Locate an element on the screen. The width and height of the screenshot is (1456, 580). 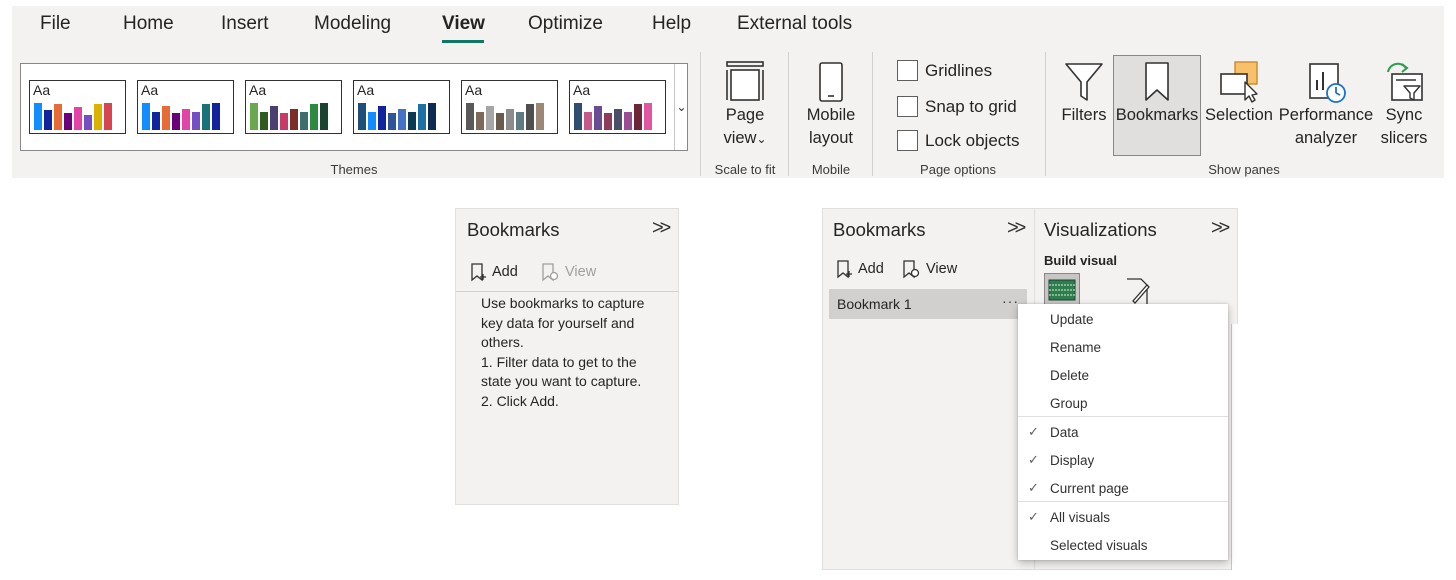
view-bookmark-icon is located at coordinates (550, 272).